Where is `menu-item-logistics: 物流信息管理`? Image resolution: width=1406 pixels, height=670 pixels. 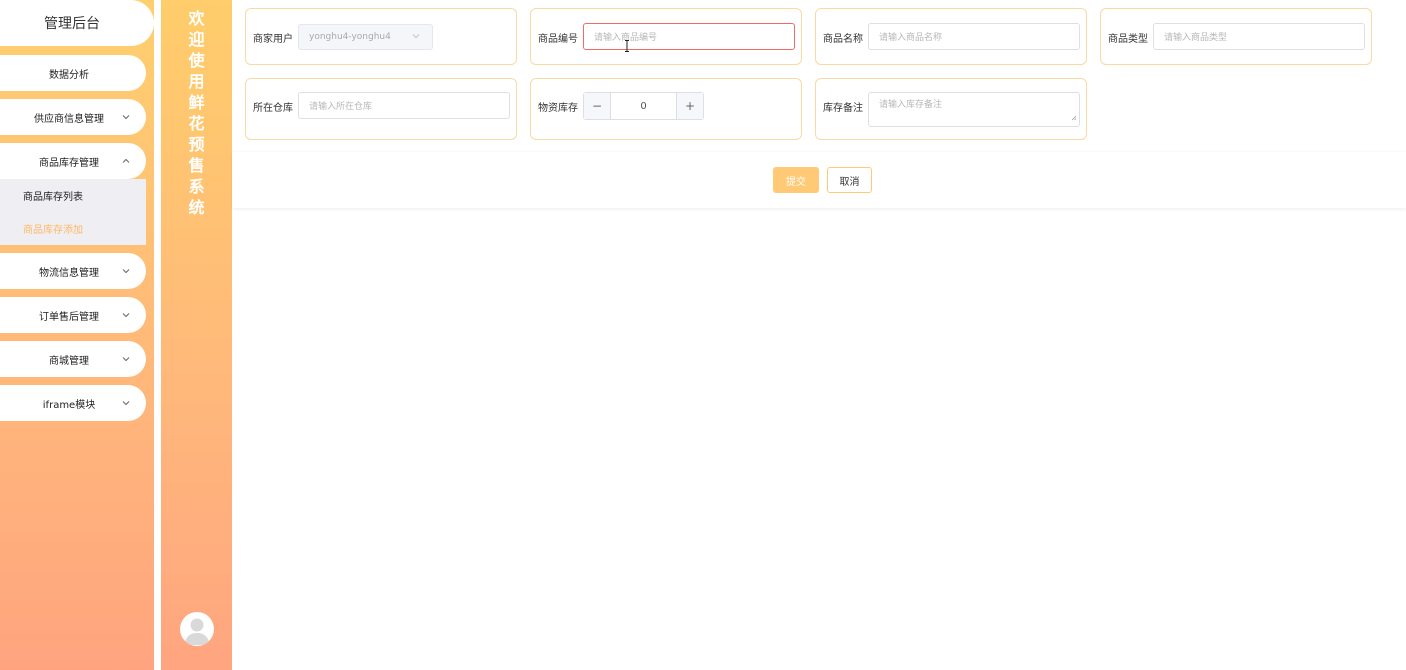 menu-item-logistics: 物流信息管理 is located at coordinates (73, 271).